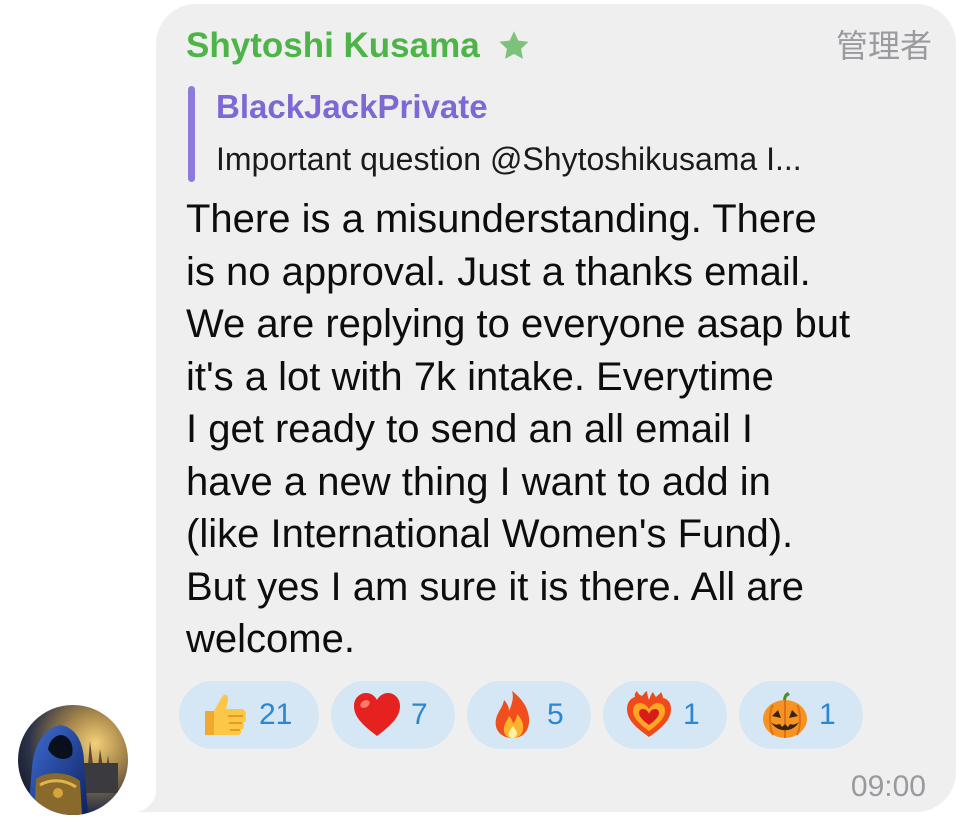  Describe the element at coordinates (249, 715) in the screenshot. I see `reaction-thumbs-up: 21` at that location.